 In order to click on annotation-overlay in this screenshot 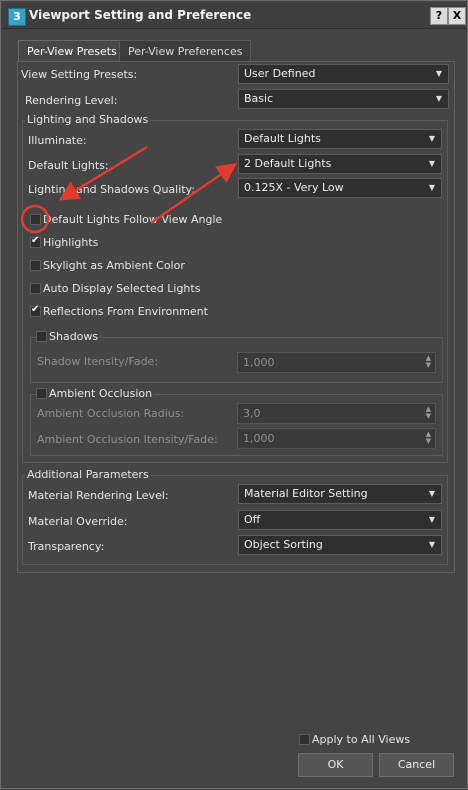, I will do `click(129, 189)`.